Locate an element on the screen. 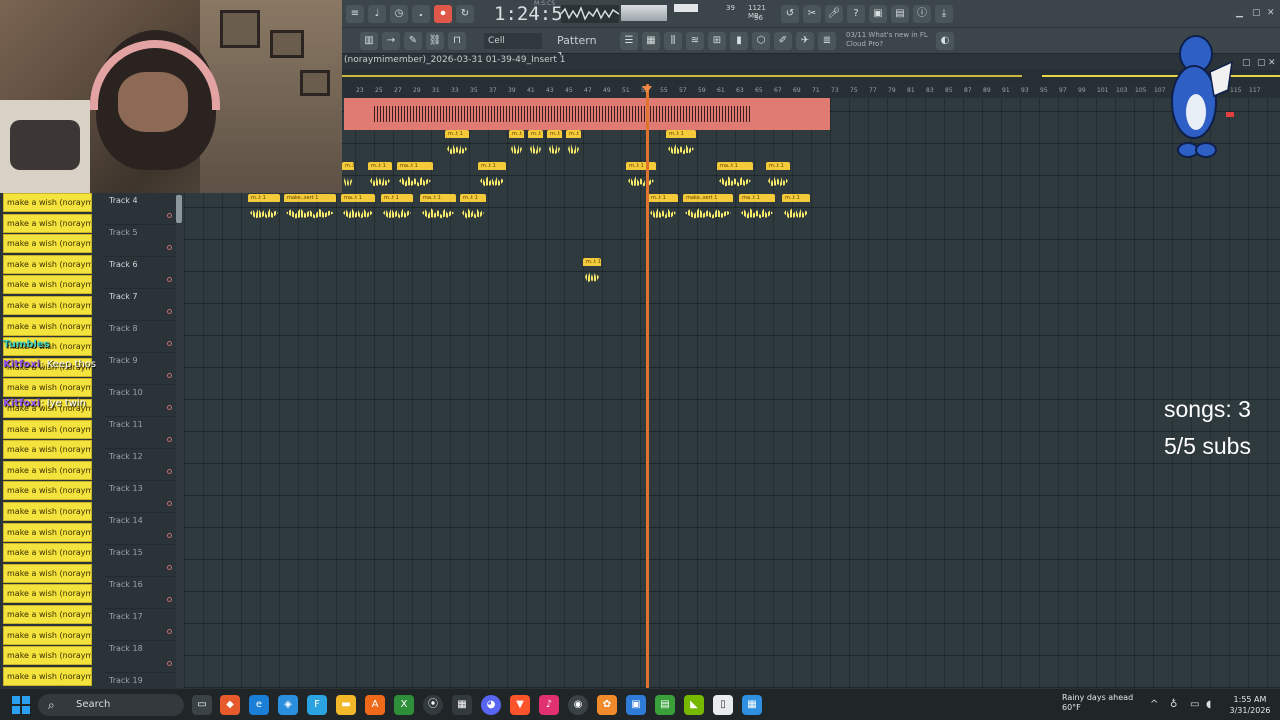  edge-browser-icon: e is located at coordinates (259, 705).